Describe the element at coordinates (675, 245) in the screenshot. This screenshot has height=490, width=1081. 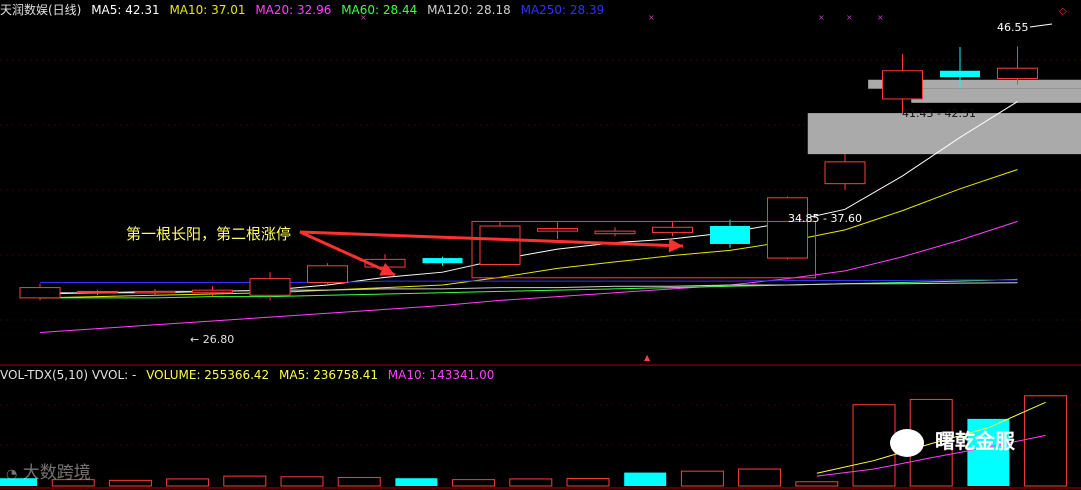
I see `annotation-arrowhead` at that location.